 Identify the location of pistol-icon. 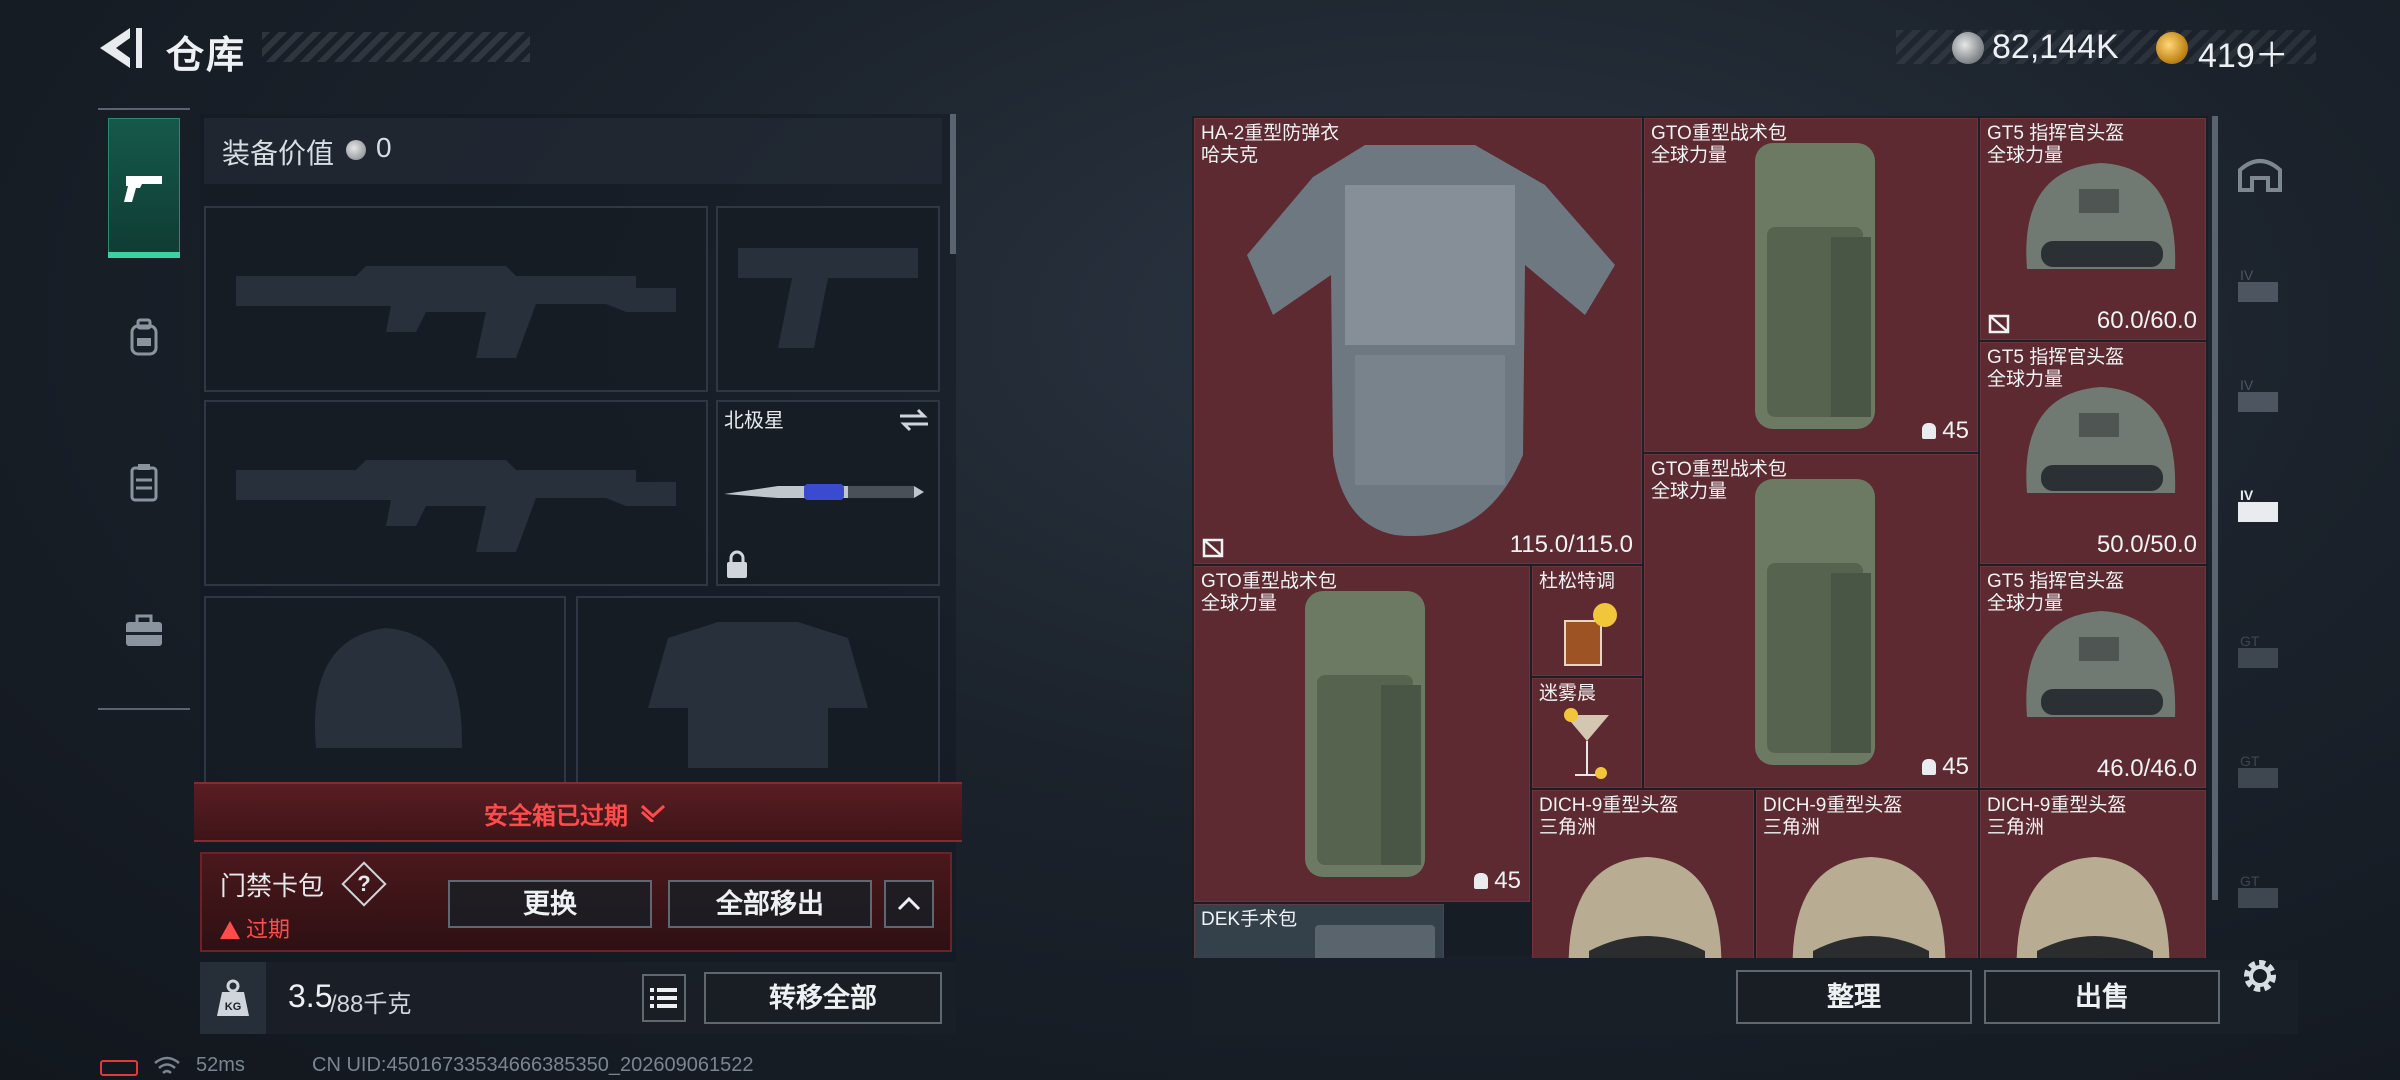
(143, 189).